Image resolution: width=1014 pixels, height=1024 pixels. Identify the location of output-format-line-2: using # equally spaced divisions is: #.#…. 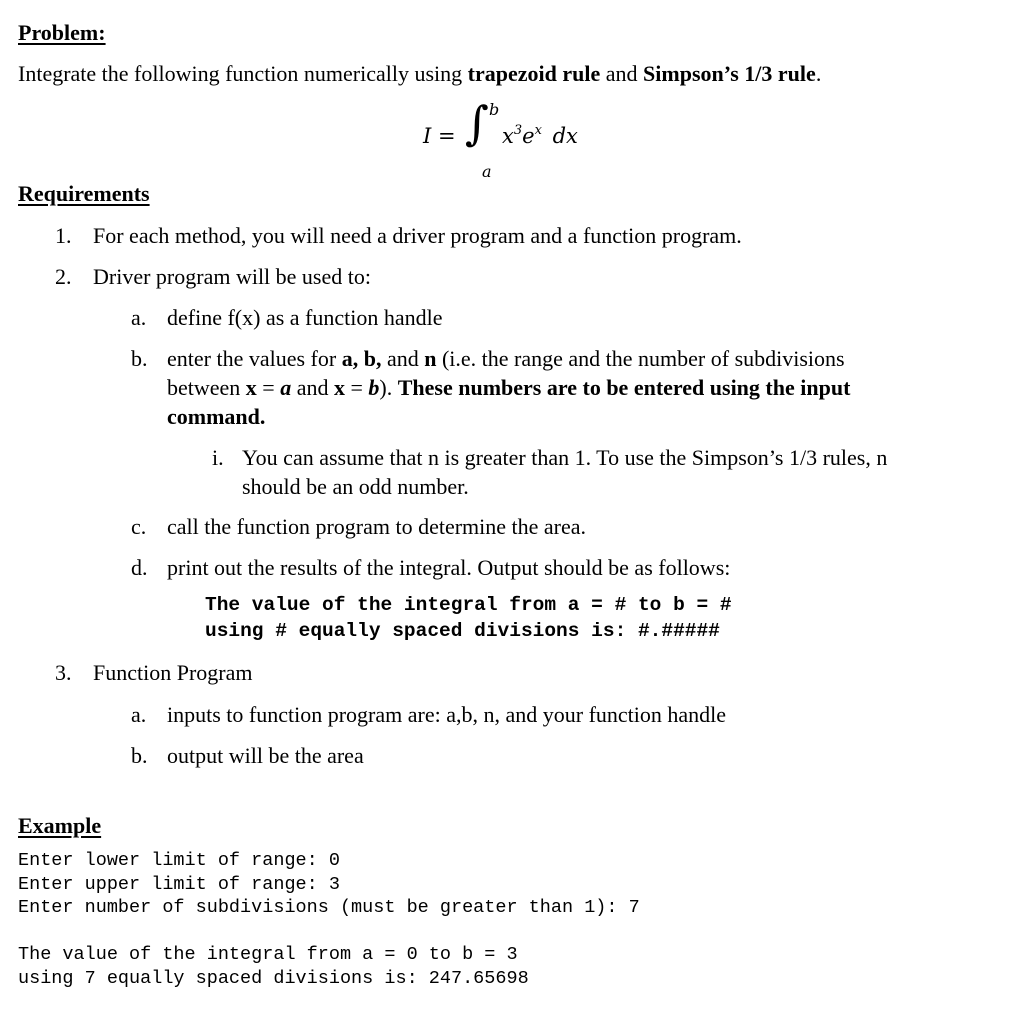
(462, 631).